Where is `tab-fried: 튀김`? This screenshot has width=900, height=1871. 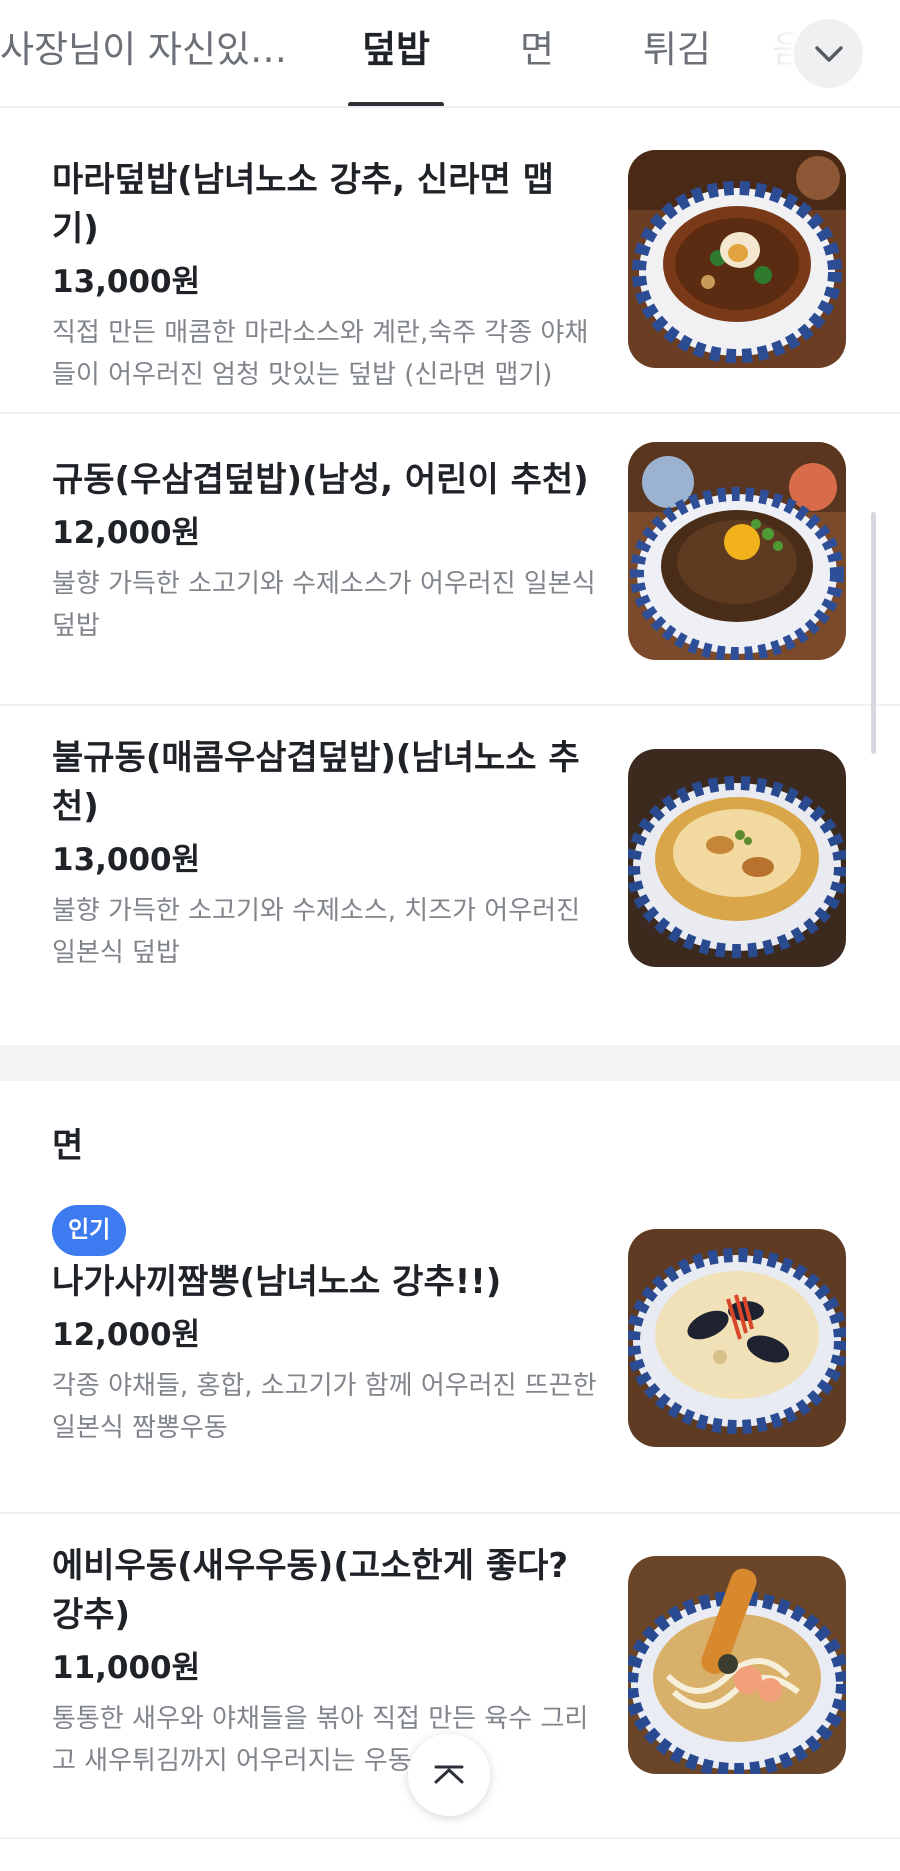 tab-fried: 튀김 is located at coordinates (677, 53).